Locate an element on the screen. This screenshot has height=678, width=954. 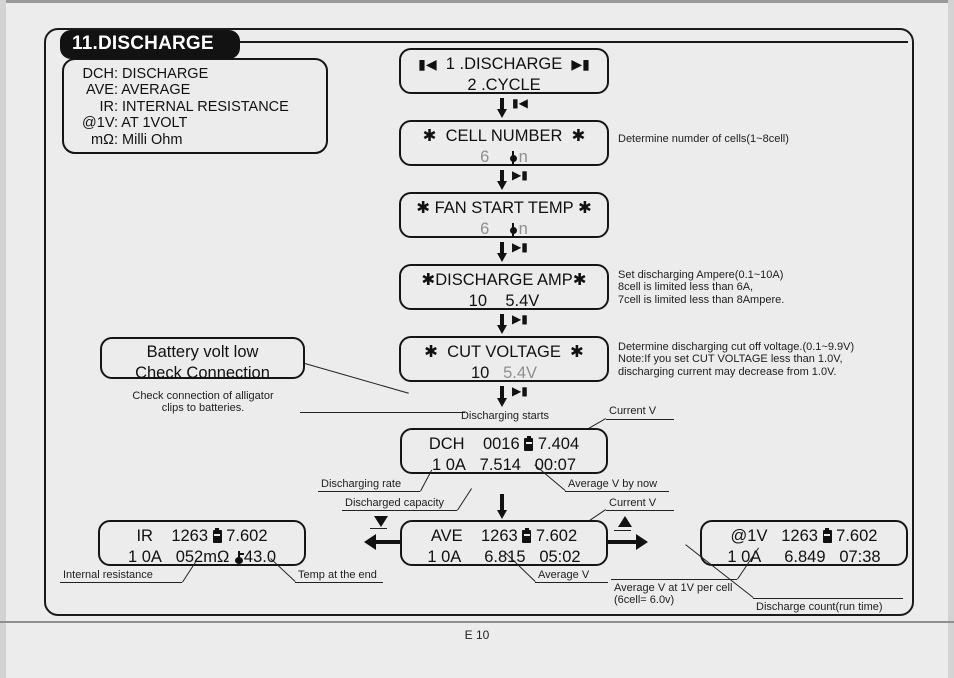
label-internal-resistance: Internal resistance is located at coordinates (108, 575).